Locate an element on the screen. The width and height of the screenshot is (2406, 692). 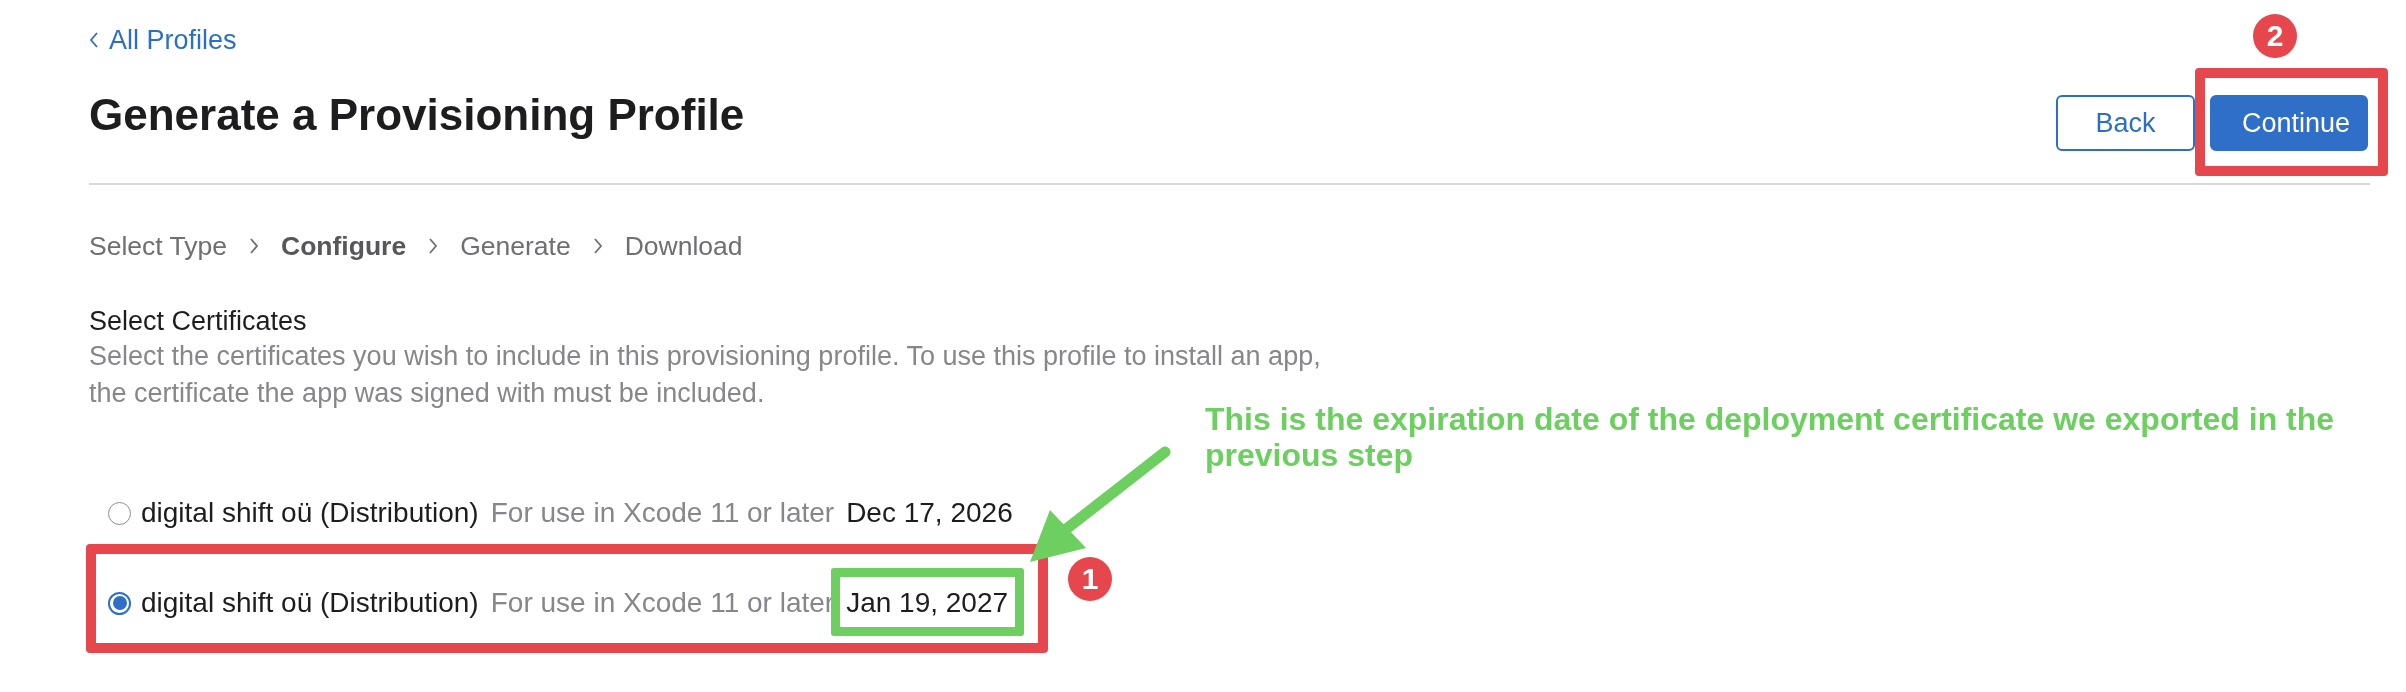
step-label: Generate is located at coordinates (515, 246).